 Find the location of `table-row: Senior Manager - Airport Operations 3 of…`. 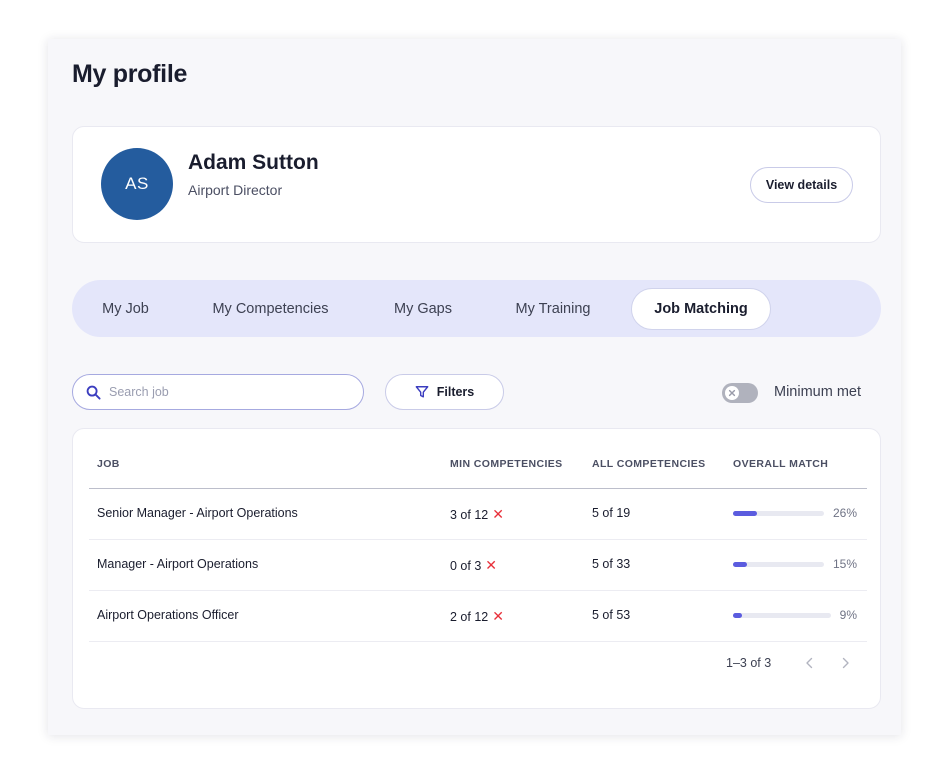

table-row: Senior Manager - Airport Operations 3 of… is located at coordinates (478, 514).